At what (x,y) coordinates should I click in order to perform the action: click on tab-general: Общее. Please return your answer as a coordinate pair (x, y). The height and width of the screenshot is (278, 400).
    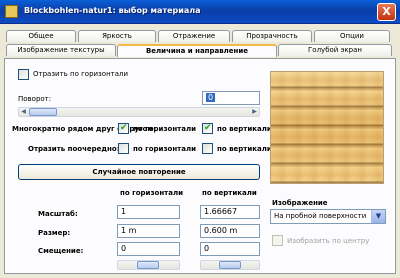
    Looking at the image, I should click on (41, 36).